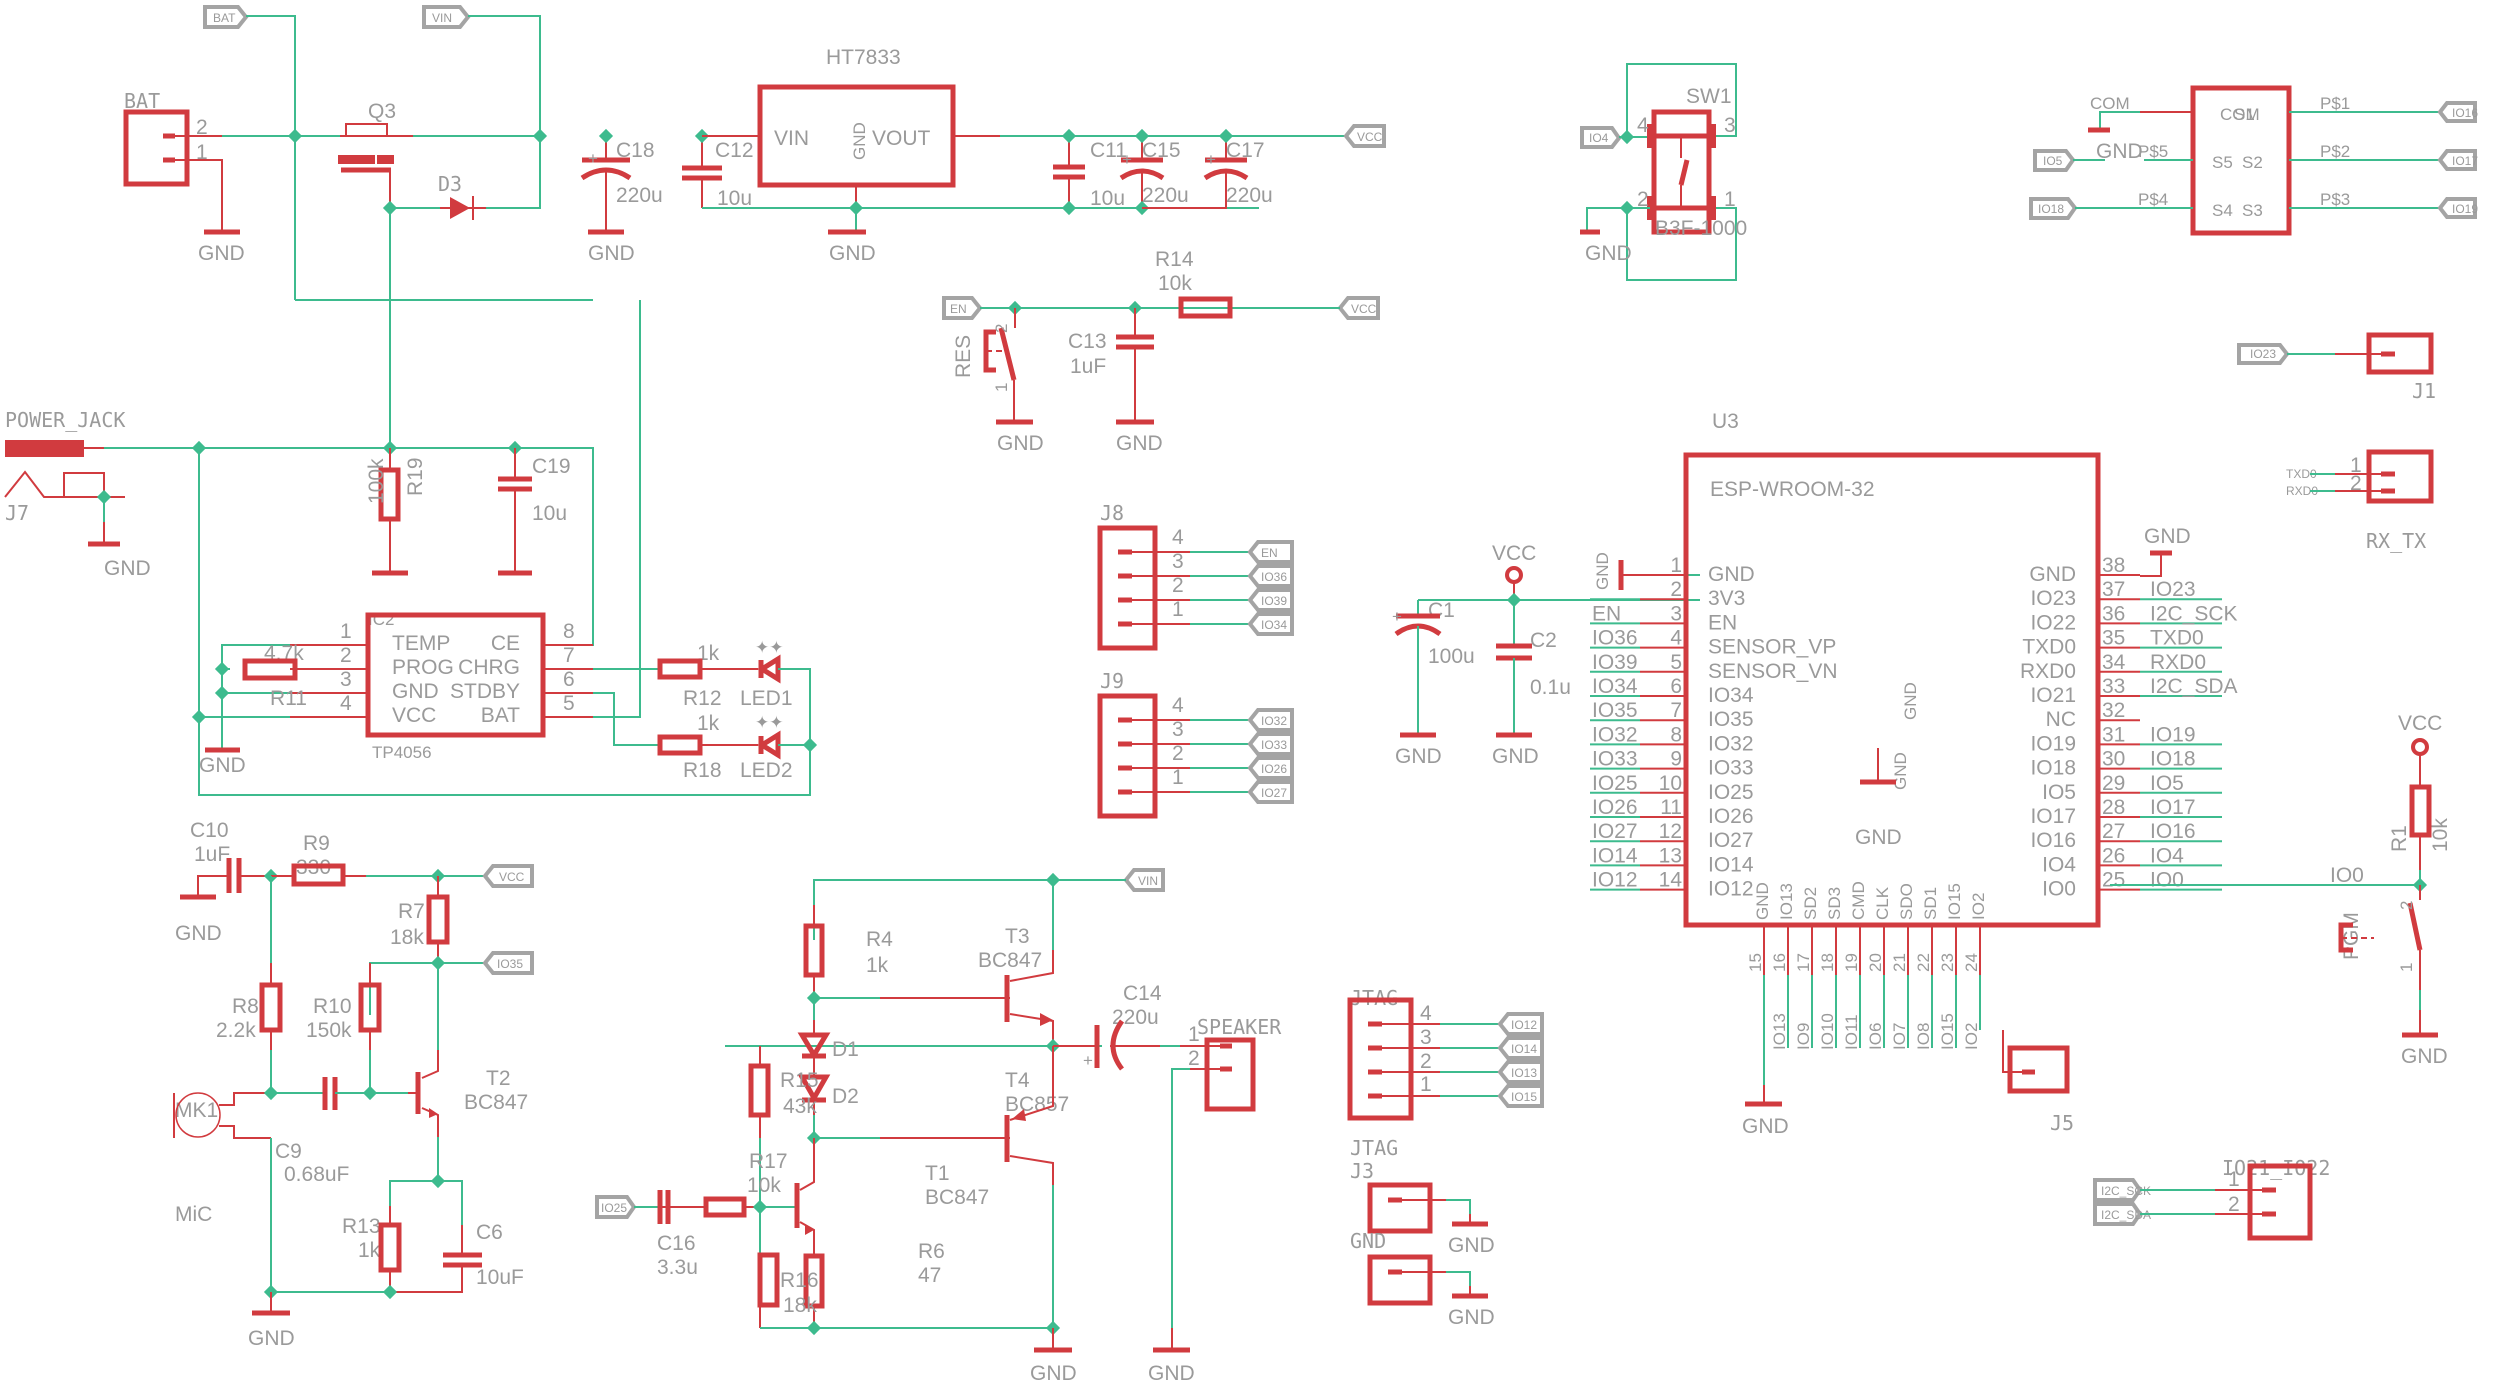 The height and width of the screenshot is (1392, 2500). I want to click on capacitor-c10: C10 1uF GND, so click(222, 882).